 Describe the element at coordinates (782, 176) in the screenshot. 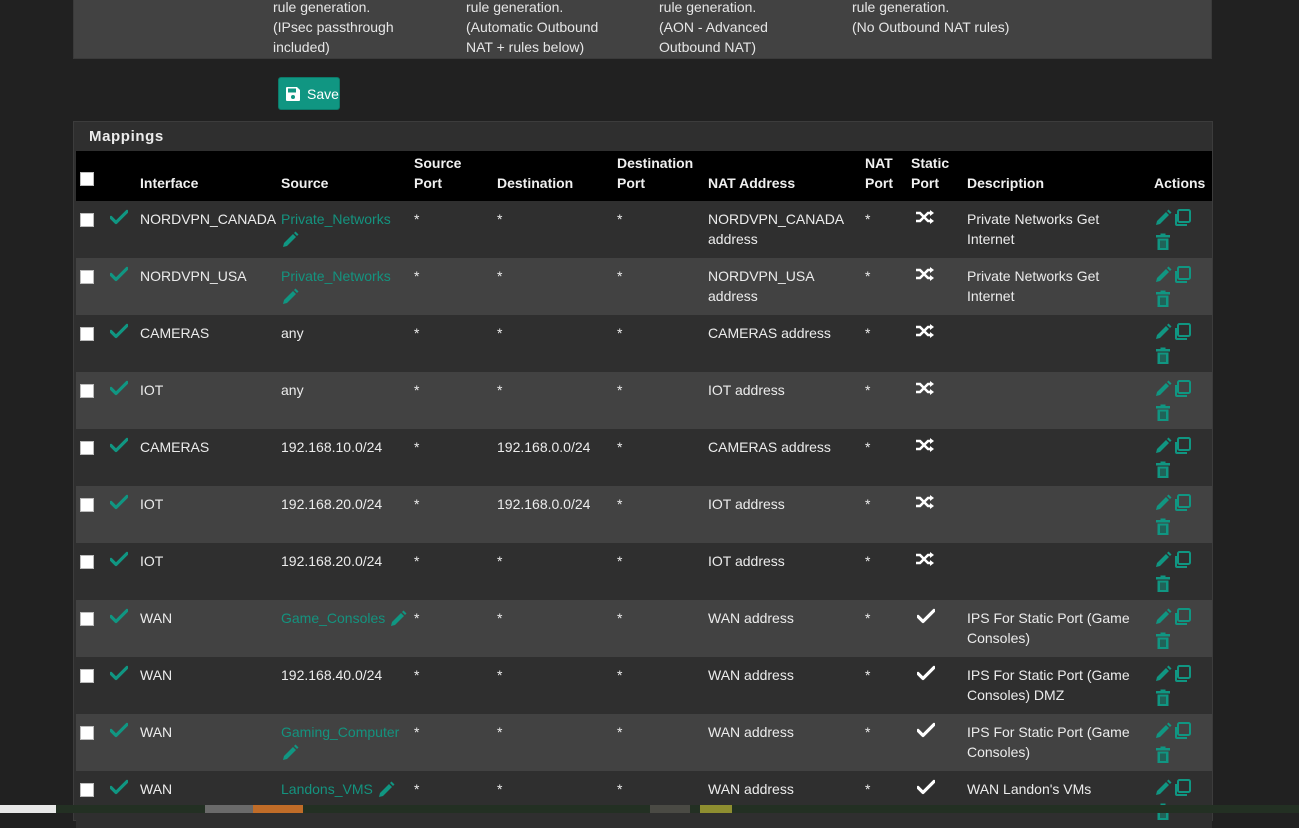

I see `column-header-nat-address: NAT Address` at that location.